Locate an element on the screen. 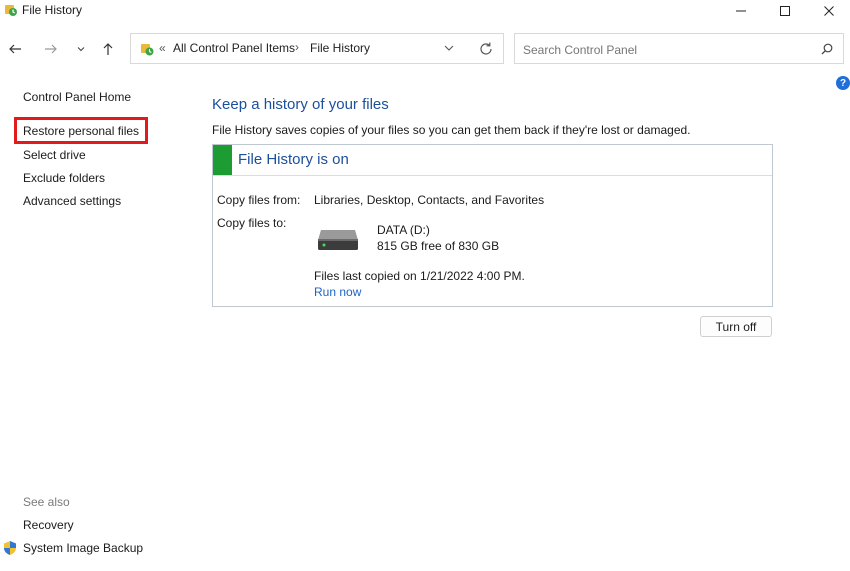 The height and width of the screenshot is (571, 850). help-button: ? is located at coordinates (843, 83).